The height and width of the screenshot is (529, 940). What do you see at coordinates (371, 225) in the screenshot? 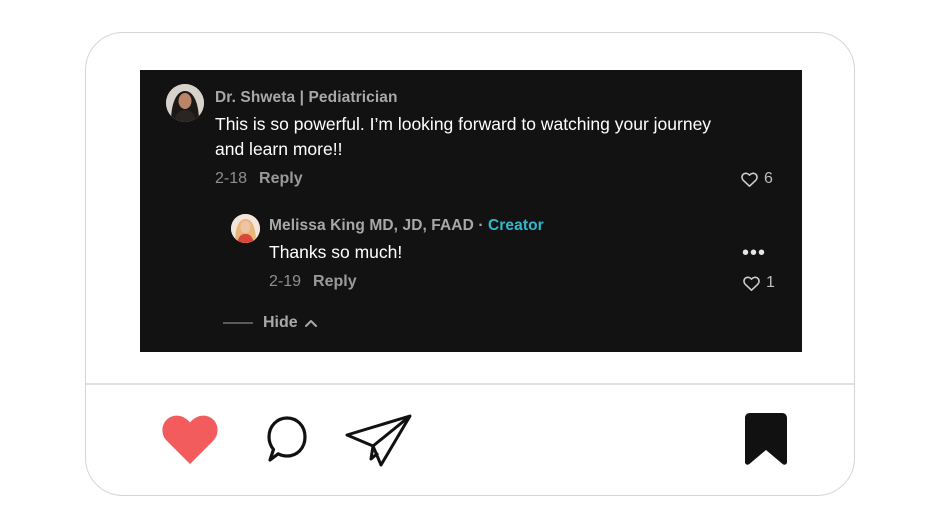
I see `reply-author-name: Melissa King MD, JD, FAAD` at bounding box center [371, 225].